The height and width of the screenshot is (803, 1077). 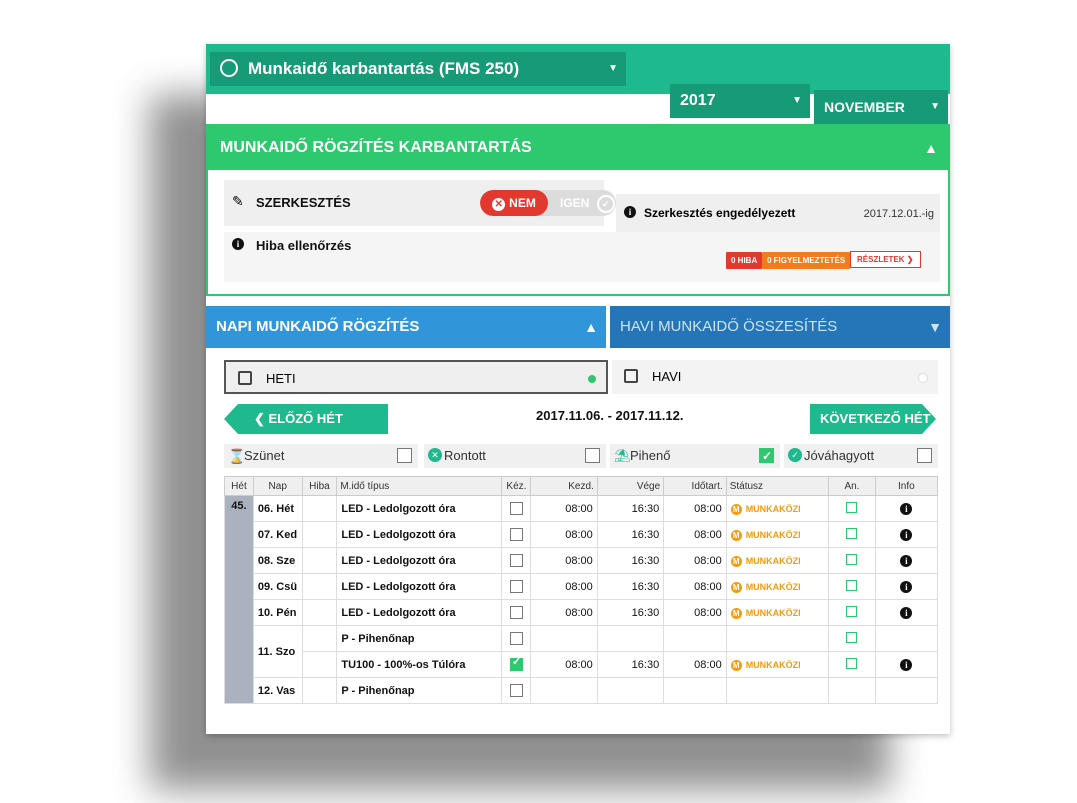 I want to click on spoiled-checkbox, so click(x=592, y=455).